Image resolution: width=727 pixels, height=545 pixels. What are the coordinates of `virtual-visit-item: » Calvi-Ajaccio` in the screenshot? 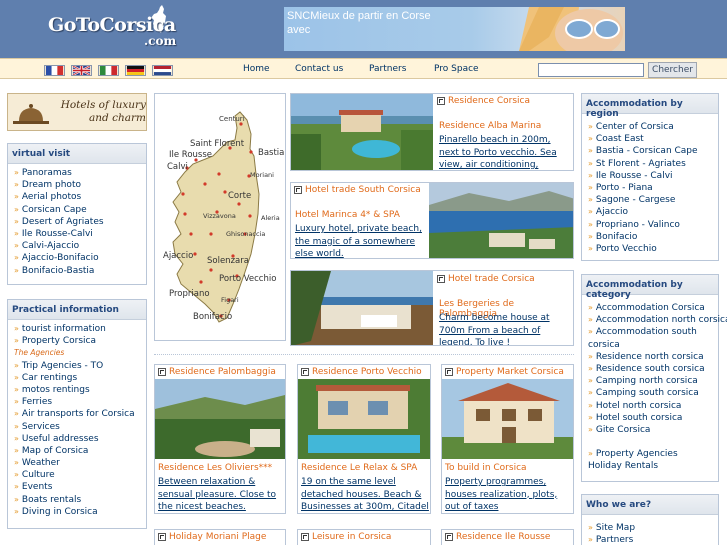 It's located at (77, 246).